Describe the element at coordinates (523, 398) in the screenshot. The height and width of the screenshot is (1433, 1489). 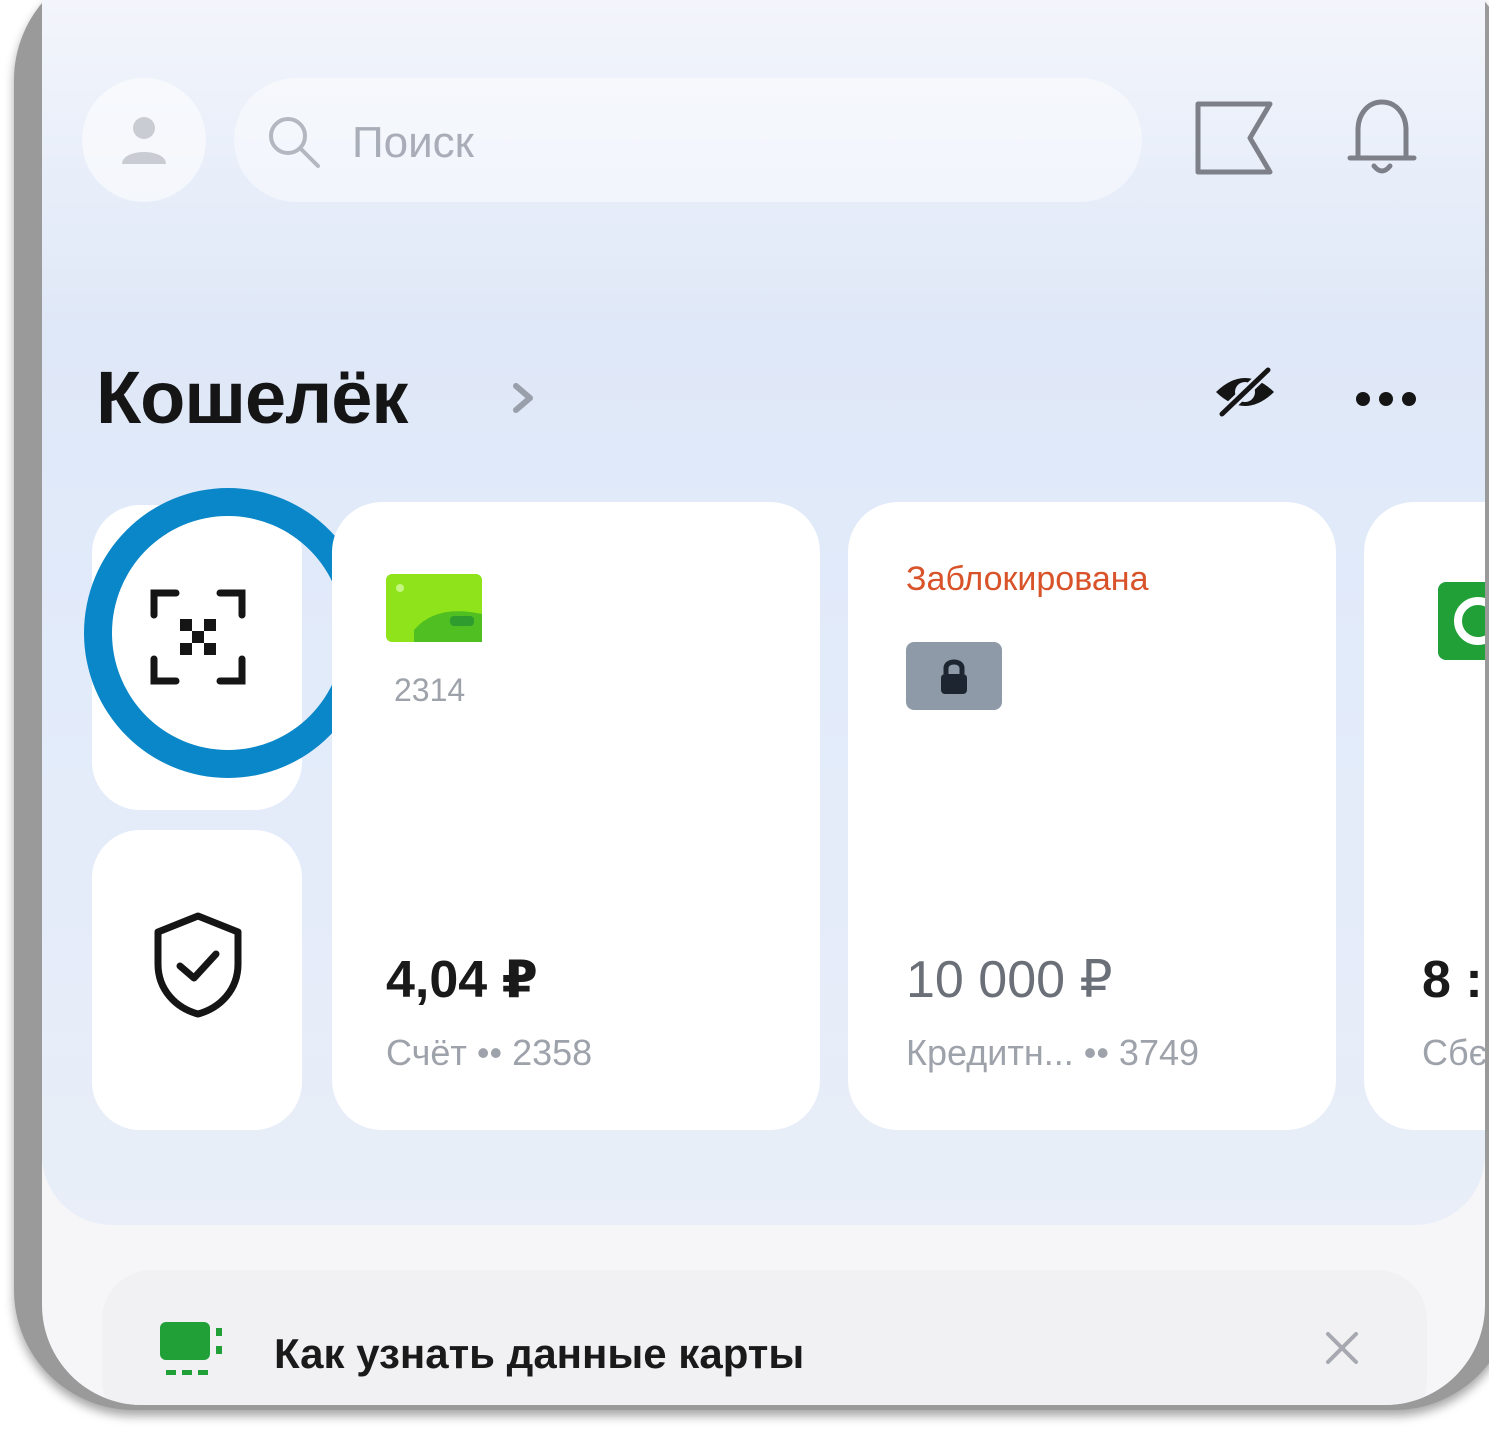
I see `chevron-right-icon` at that location.